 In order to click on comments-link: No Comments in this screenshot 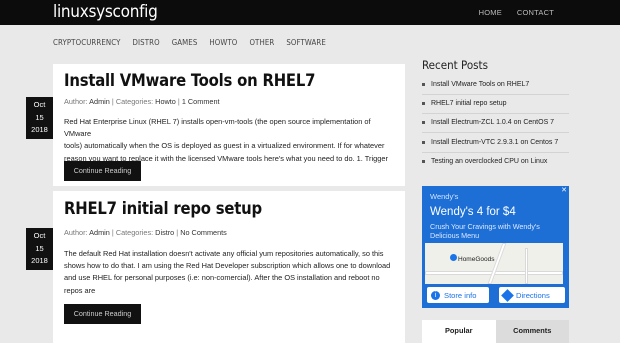, I will do `click(203, 232)`.